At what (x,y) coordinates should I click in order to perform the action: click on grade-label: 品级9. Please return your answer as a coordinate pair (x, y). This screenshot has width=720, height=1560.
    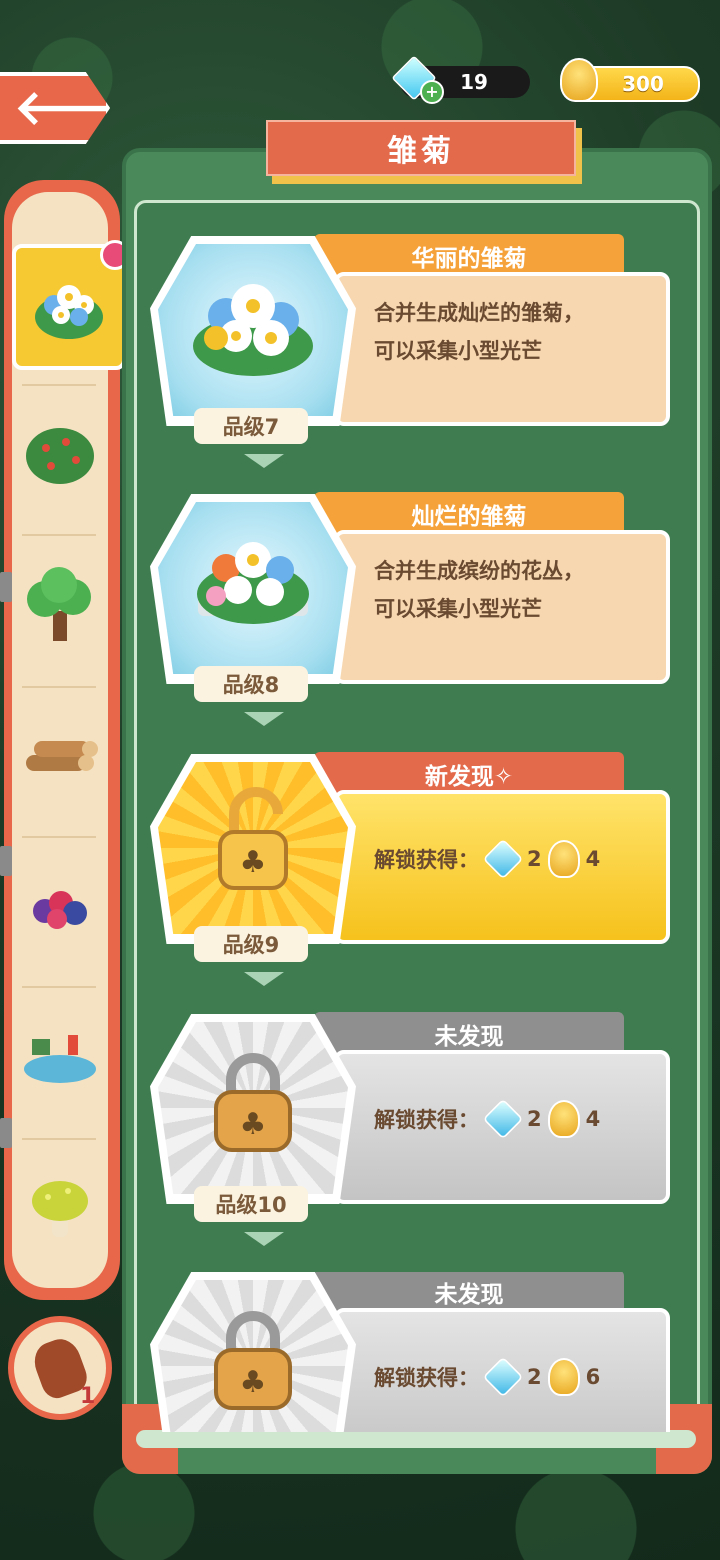
    Looking at the image, I should click on (251, 944).